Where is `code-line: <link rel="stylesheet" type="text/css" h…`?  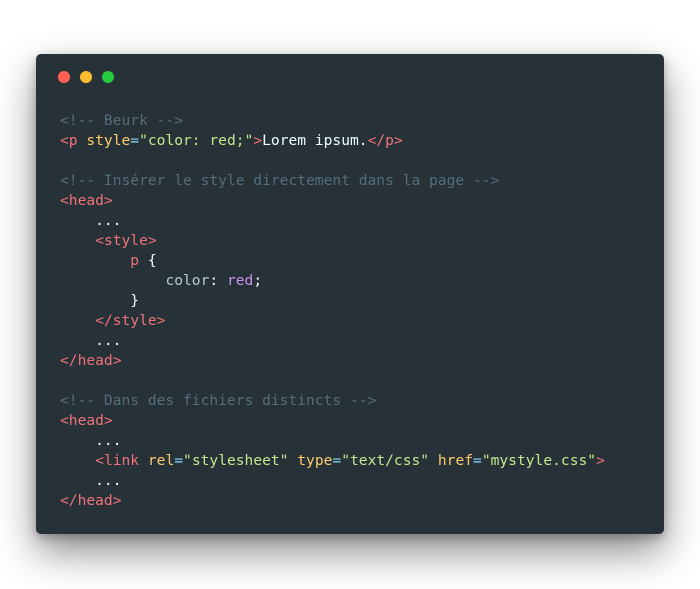 code-line: <link rel="stylesheet" type="text/css" h… is located at coordinates (357, 461).